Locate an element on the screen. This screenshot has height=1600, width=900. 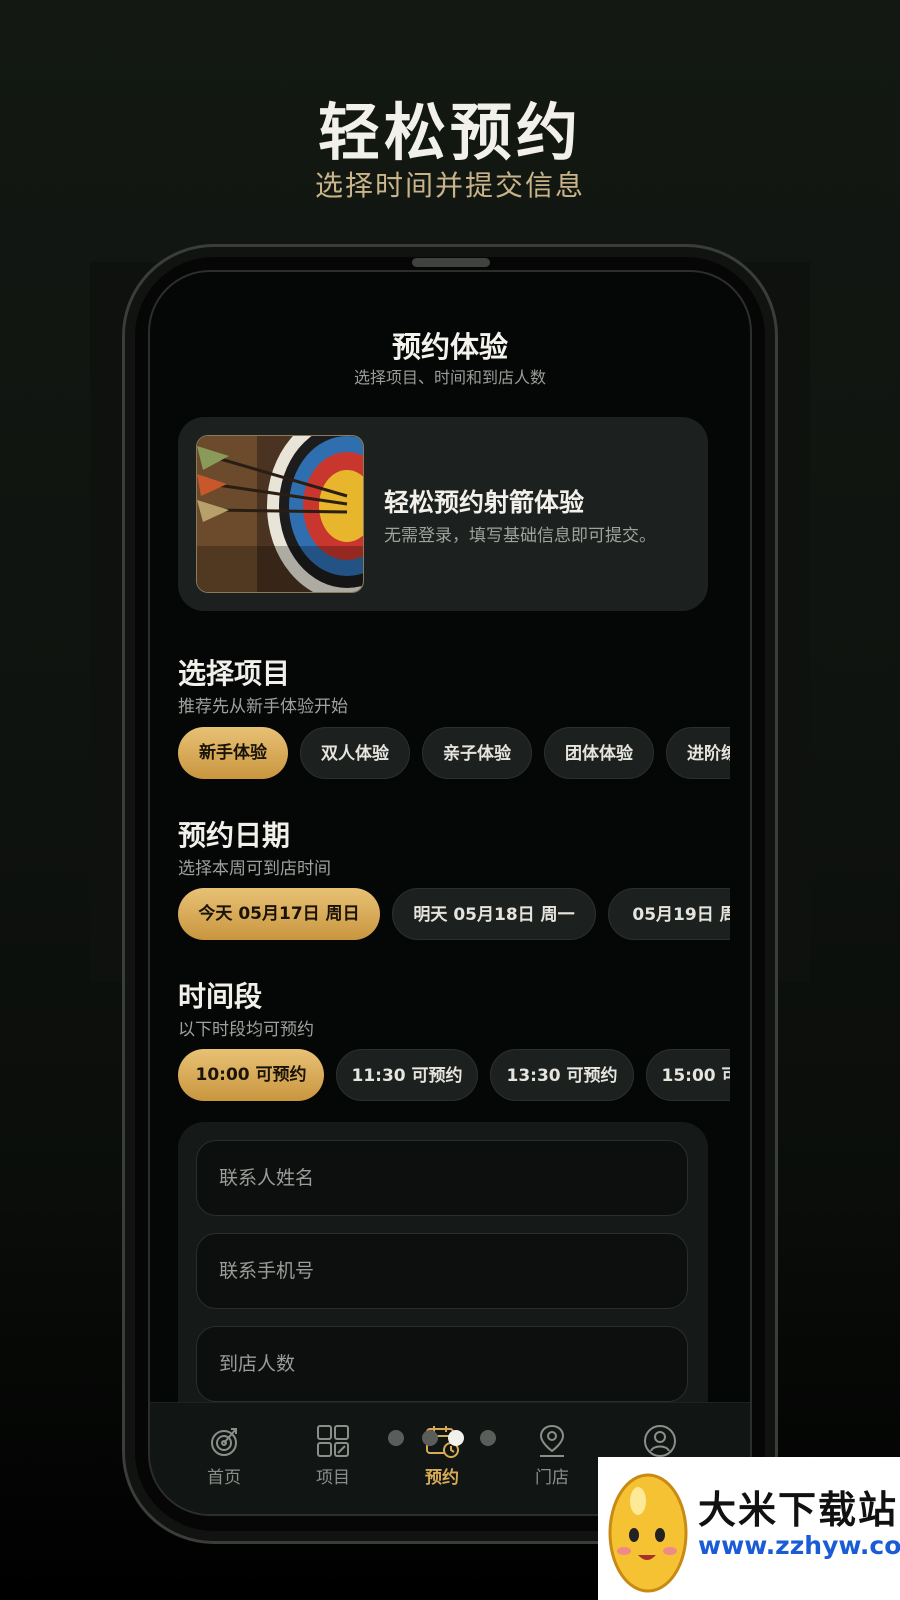
contact-name-field is located at coordinates (442, 1178).